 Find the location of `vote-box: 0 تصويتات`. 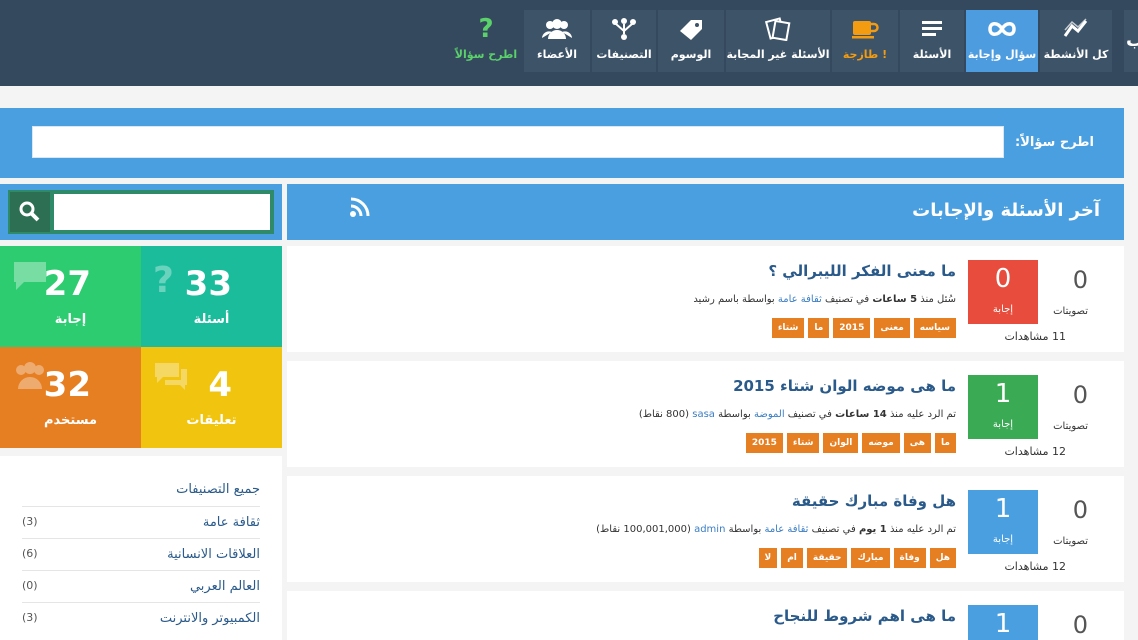

vote-box: 0 تصويتات is located at coordinates (1053, 405).